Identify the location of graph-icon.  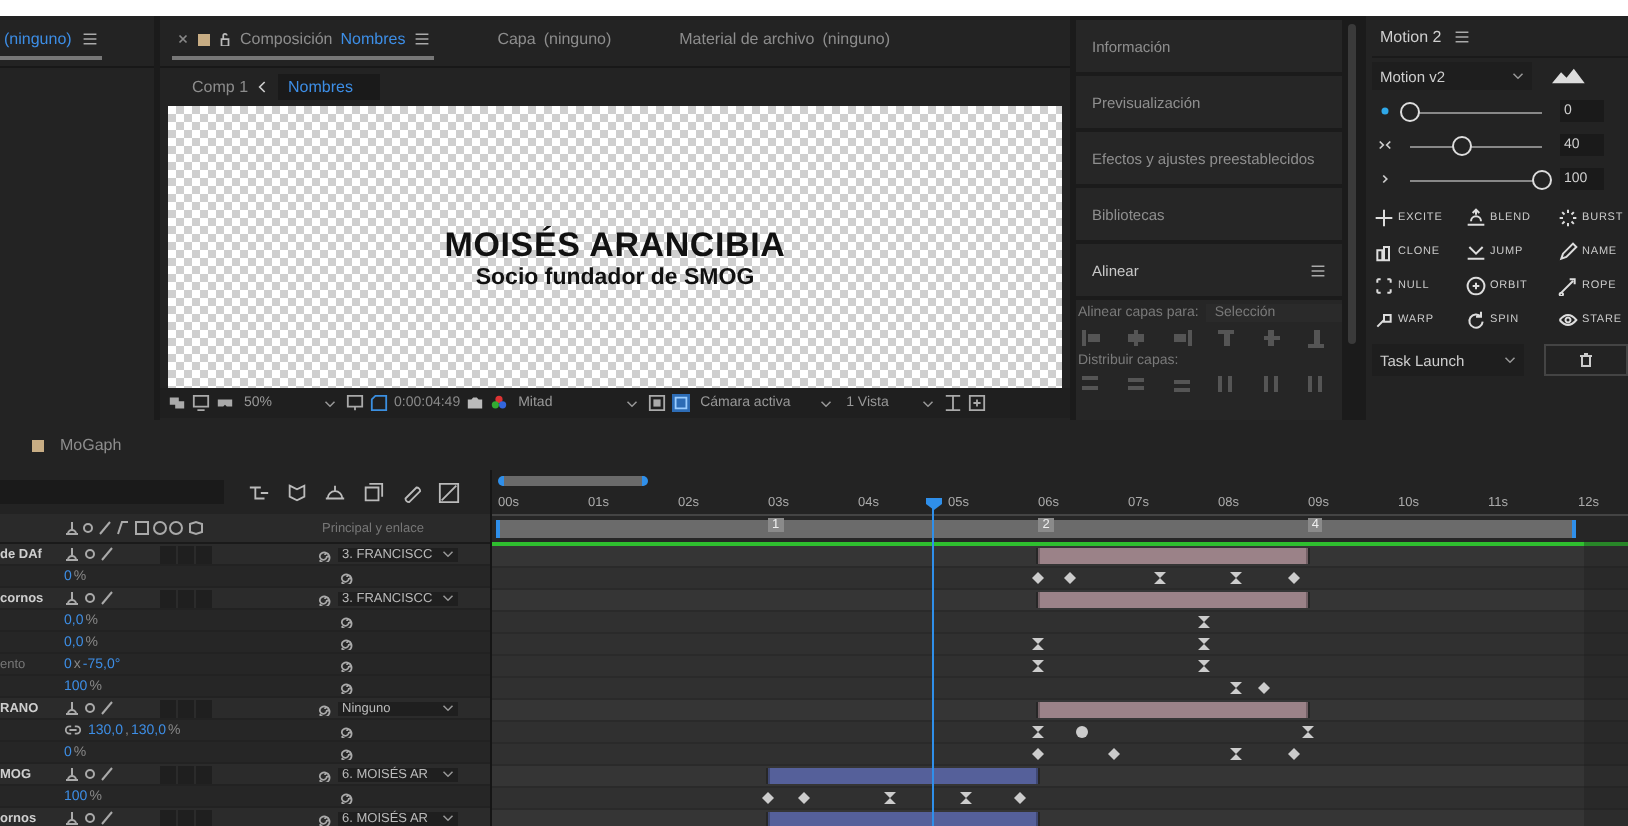
(449, 492).